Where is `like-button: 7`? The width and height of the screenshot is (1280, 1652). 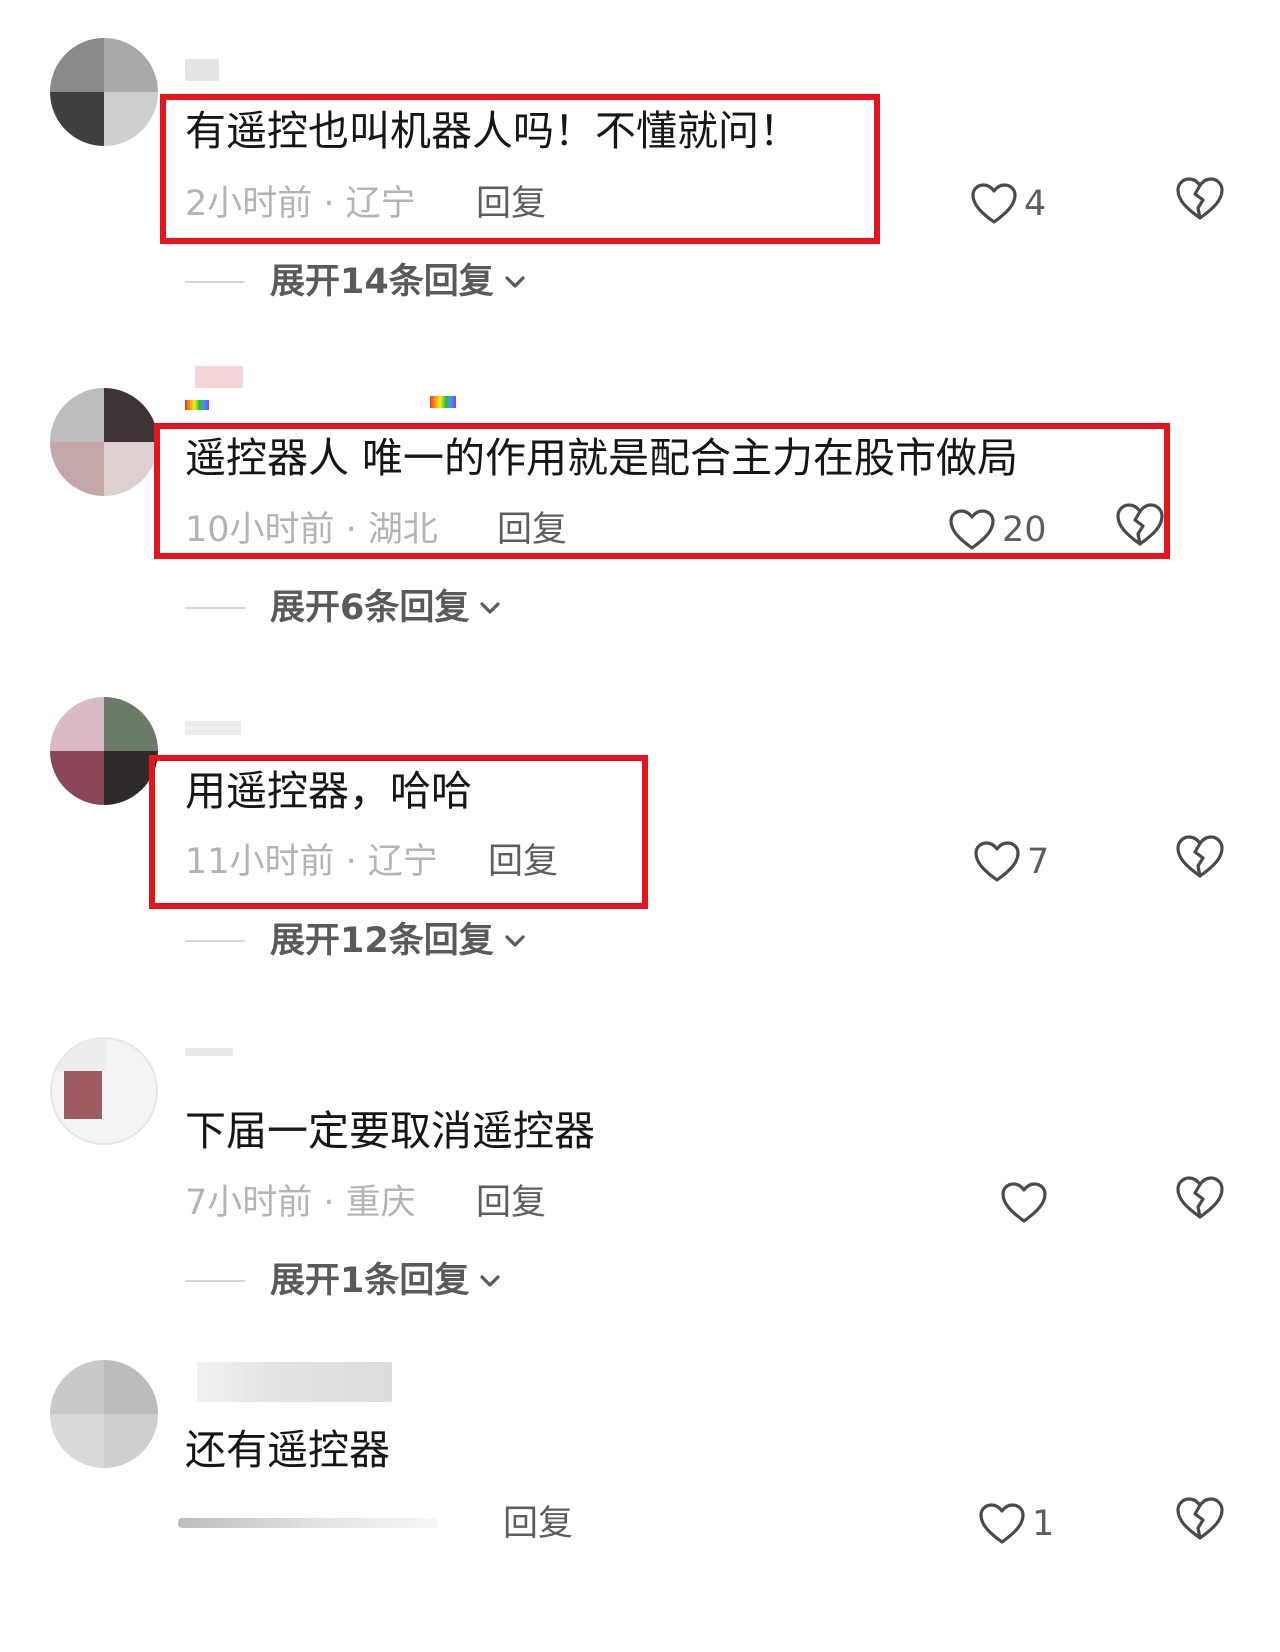
like-button: 7 is located at coordinates (1011, 862).